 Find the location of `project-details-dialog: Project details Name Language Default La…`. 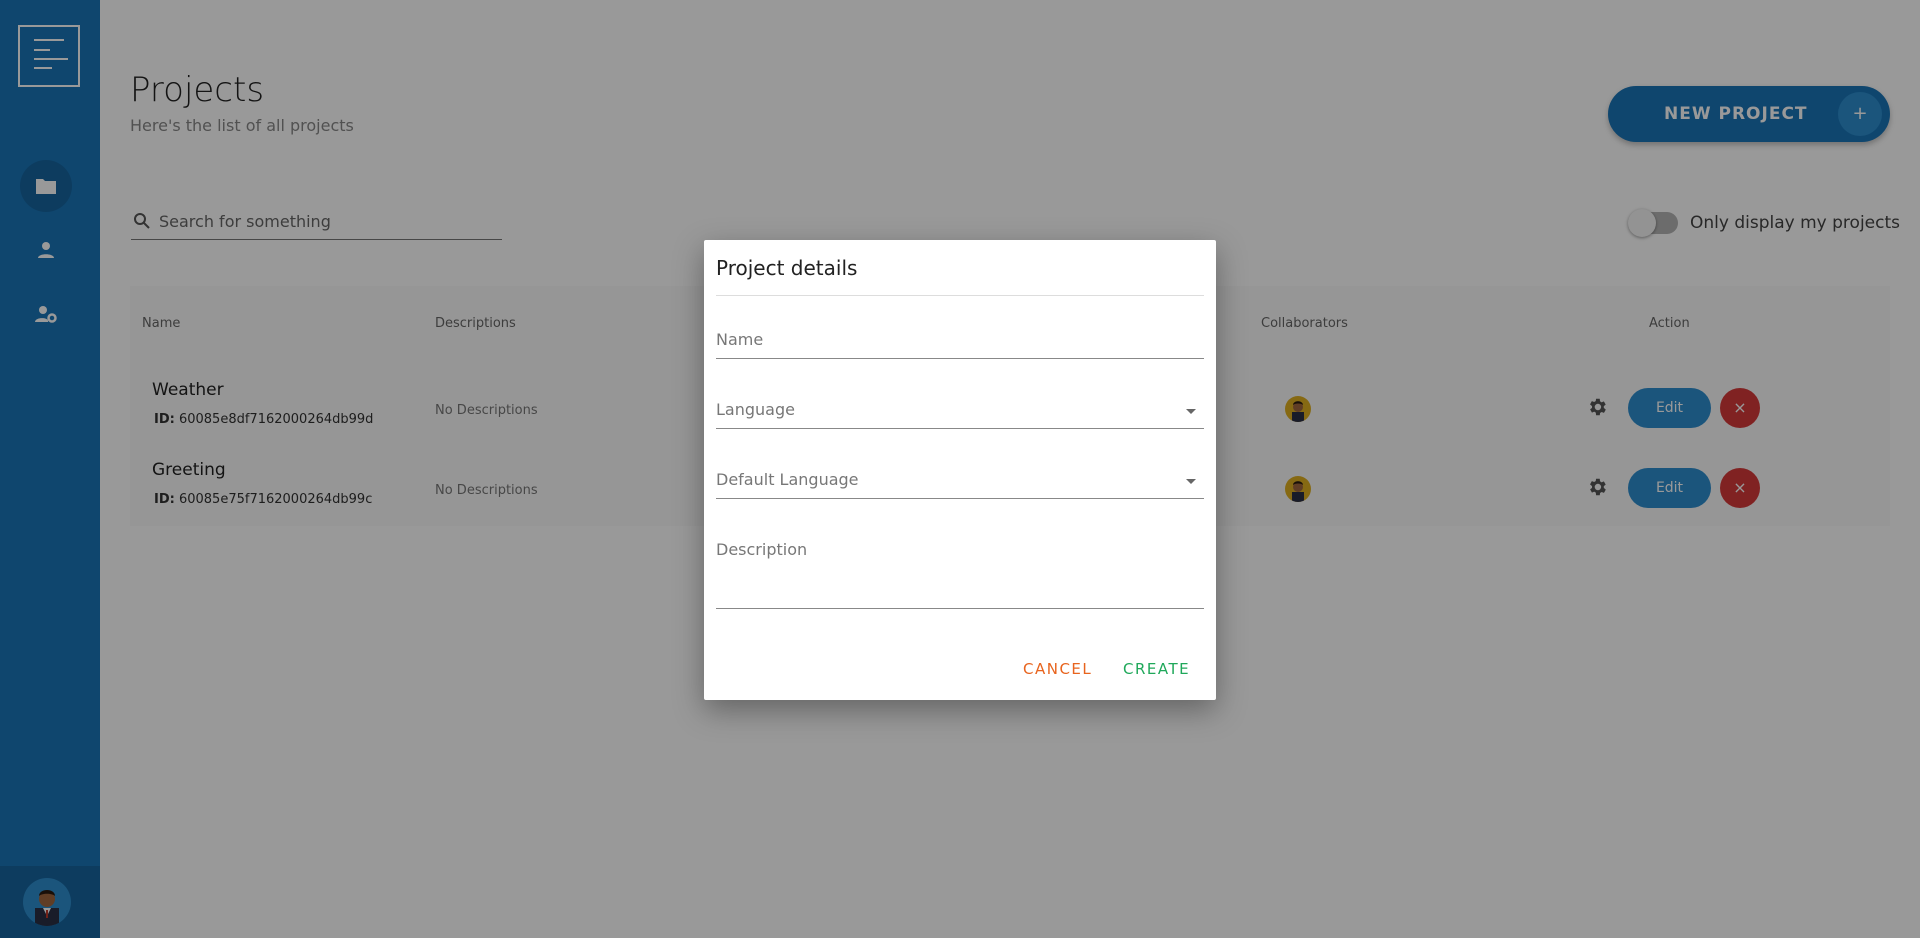

project-details-dialog: Project details Name Language Default La… is located at coordinates (960, 470).